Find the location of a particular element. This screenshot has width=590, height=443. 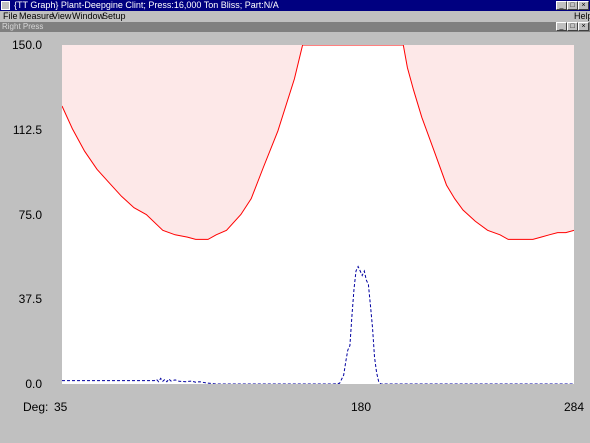

child-restore-button: □ is located at coordinates (572, 26).